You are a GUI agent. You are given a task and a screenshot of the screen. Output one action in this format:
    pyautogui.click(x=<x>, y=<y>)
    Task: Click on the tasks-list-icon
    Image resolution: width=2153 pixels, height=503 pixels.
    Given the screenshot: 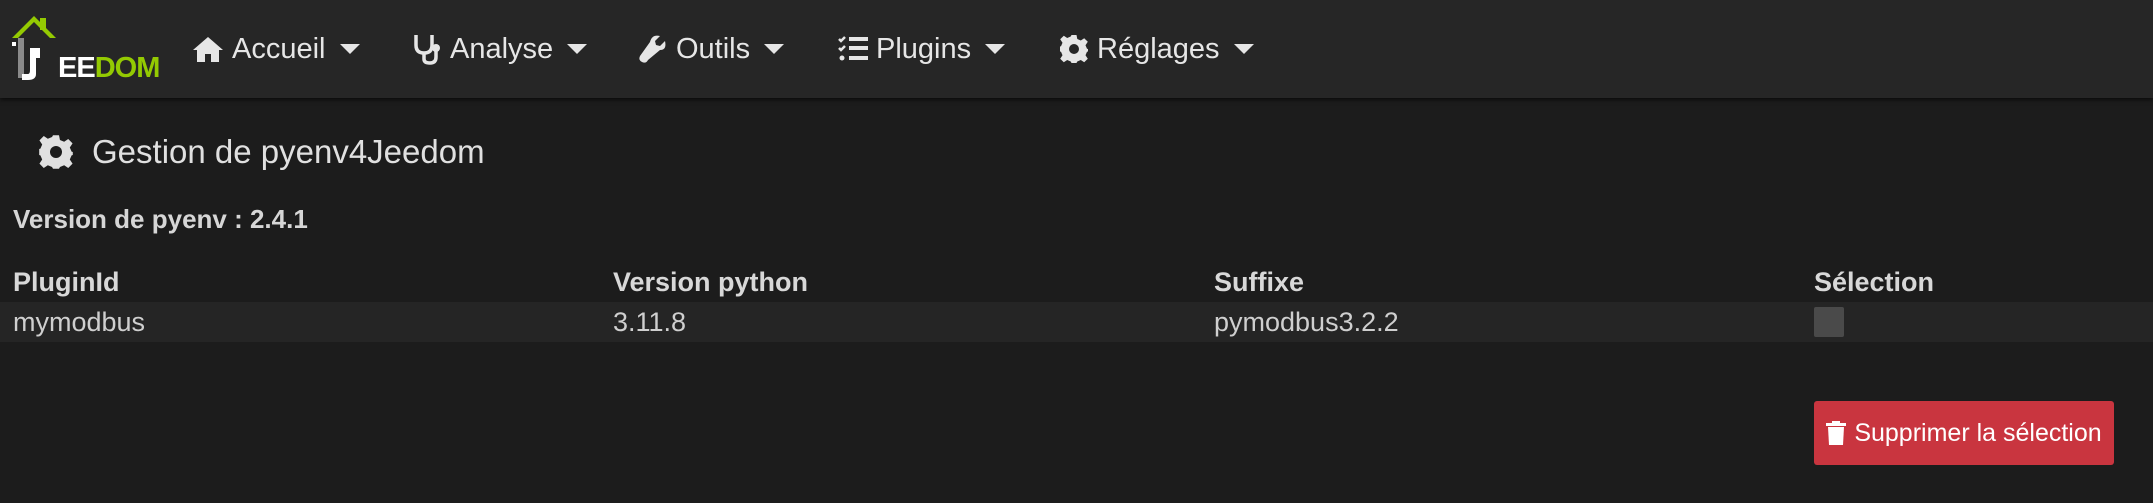 What is the action you would take?
    pyautogui.click(x=853, y=49)
    